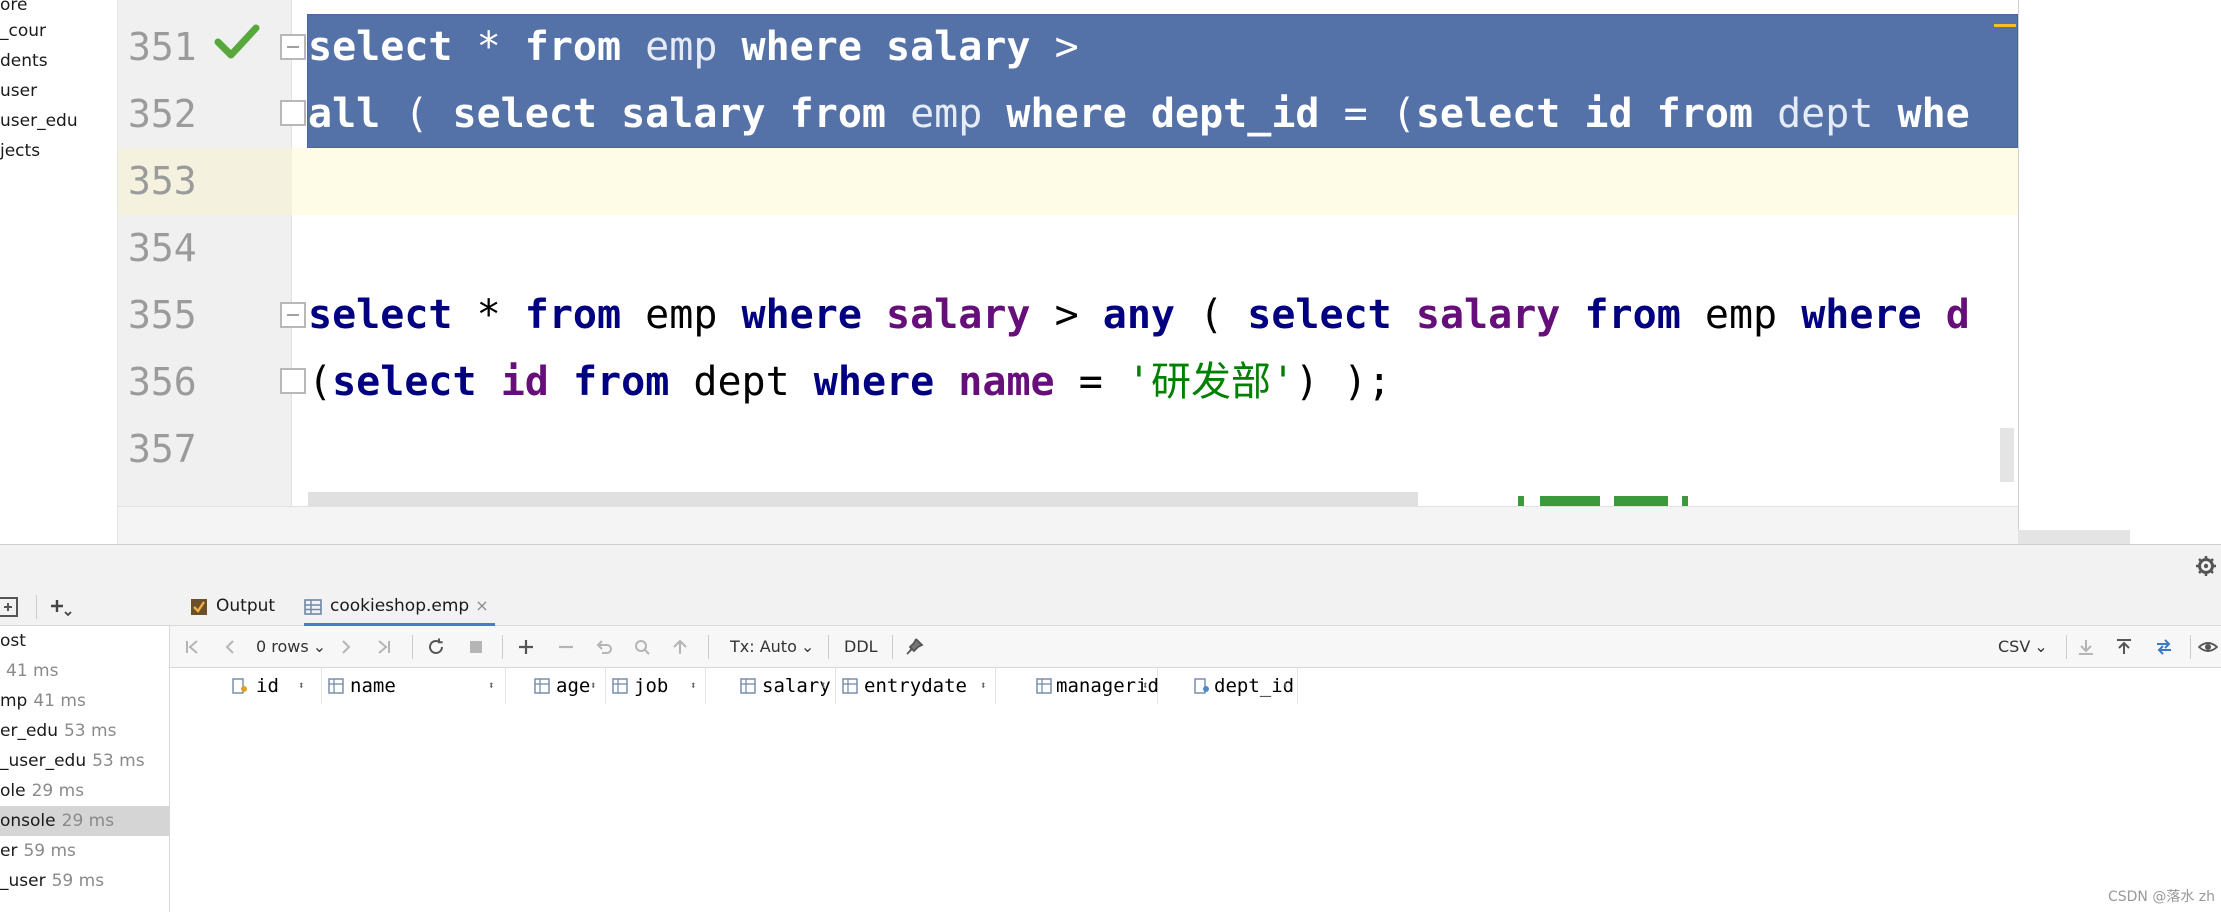 Image resolution: width=2221 pixels, height=912 pixels. I want to click on tab-cookieshop-emp: cookieshop.emp ×, so click(399, 606).